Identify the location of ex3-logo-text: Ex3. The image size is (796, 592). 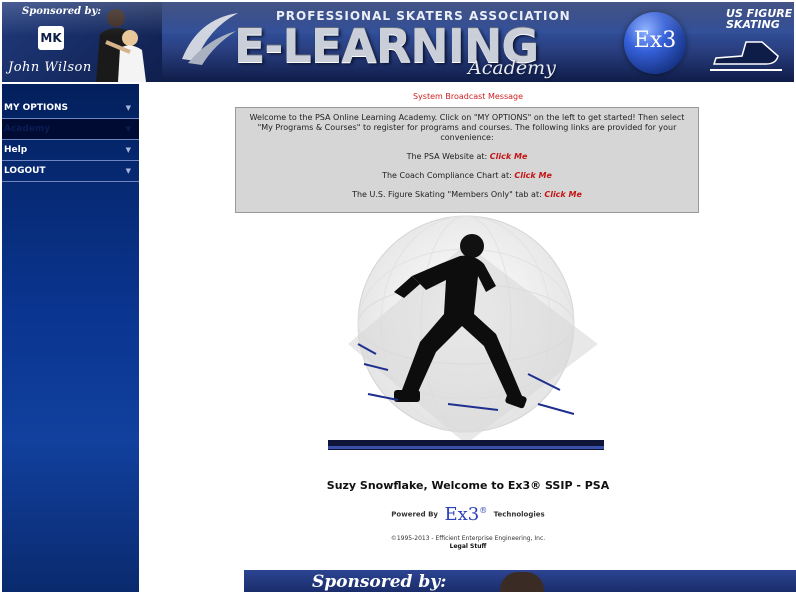
(655, 40).